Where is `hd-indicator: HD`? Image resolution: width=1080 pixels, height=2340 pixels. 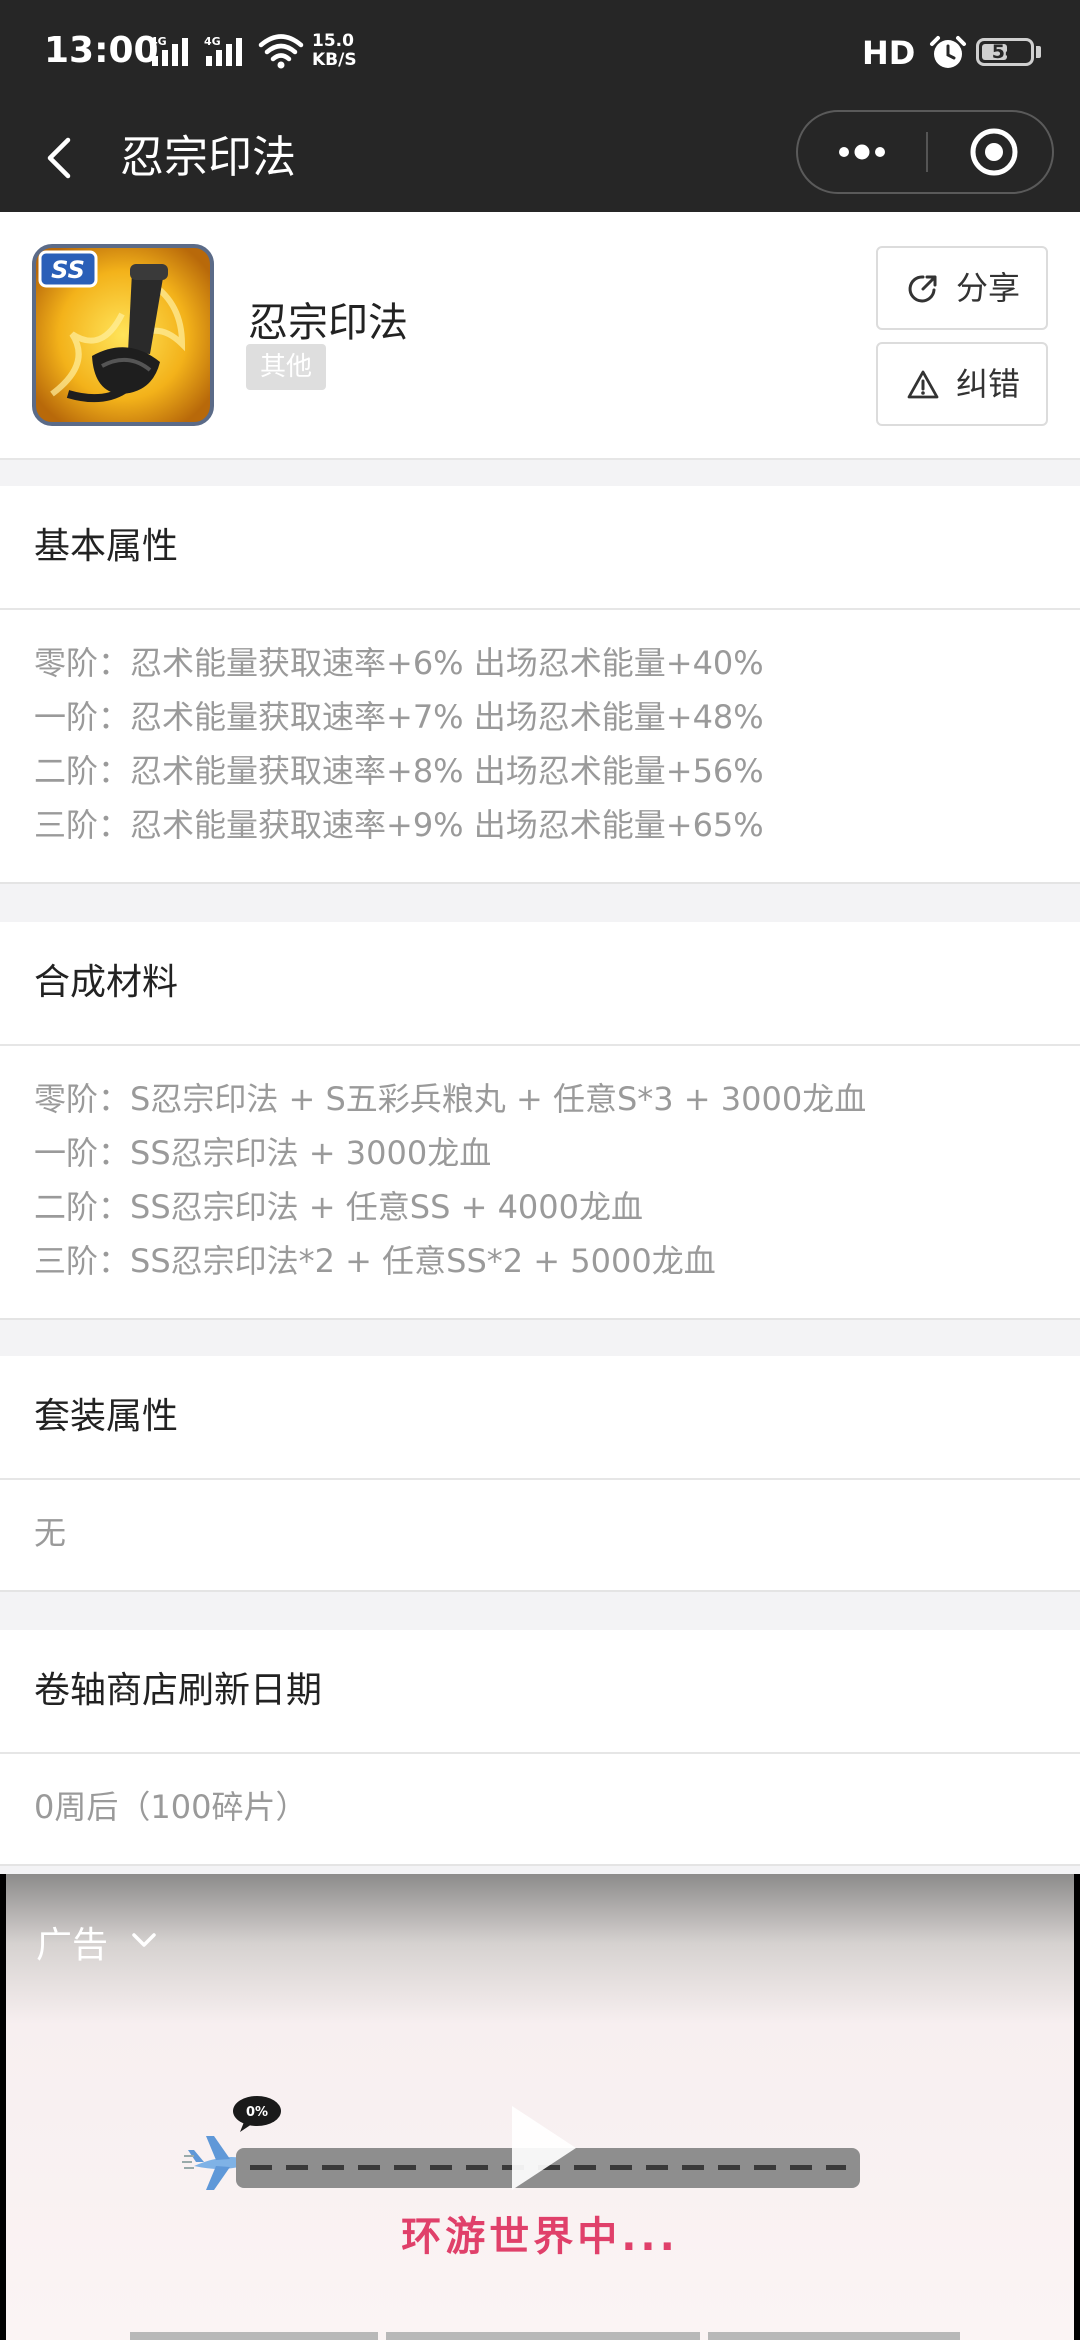 hd-indicator: HD is located at coordinates (889, 53).